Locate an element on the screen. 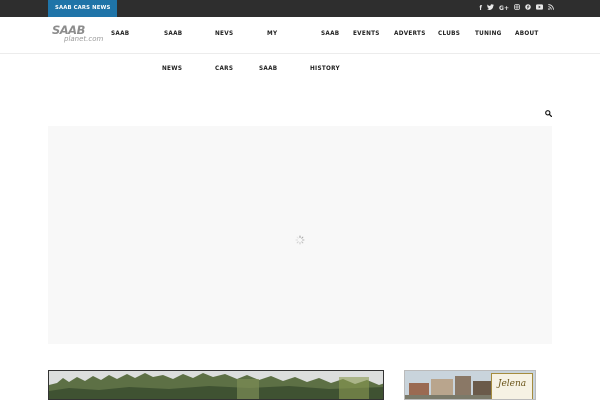 The height and width of the screenshot is (400, 600). search-icon is located at coordinates (549, 110).